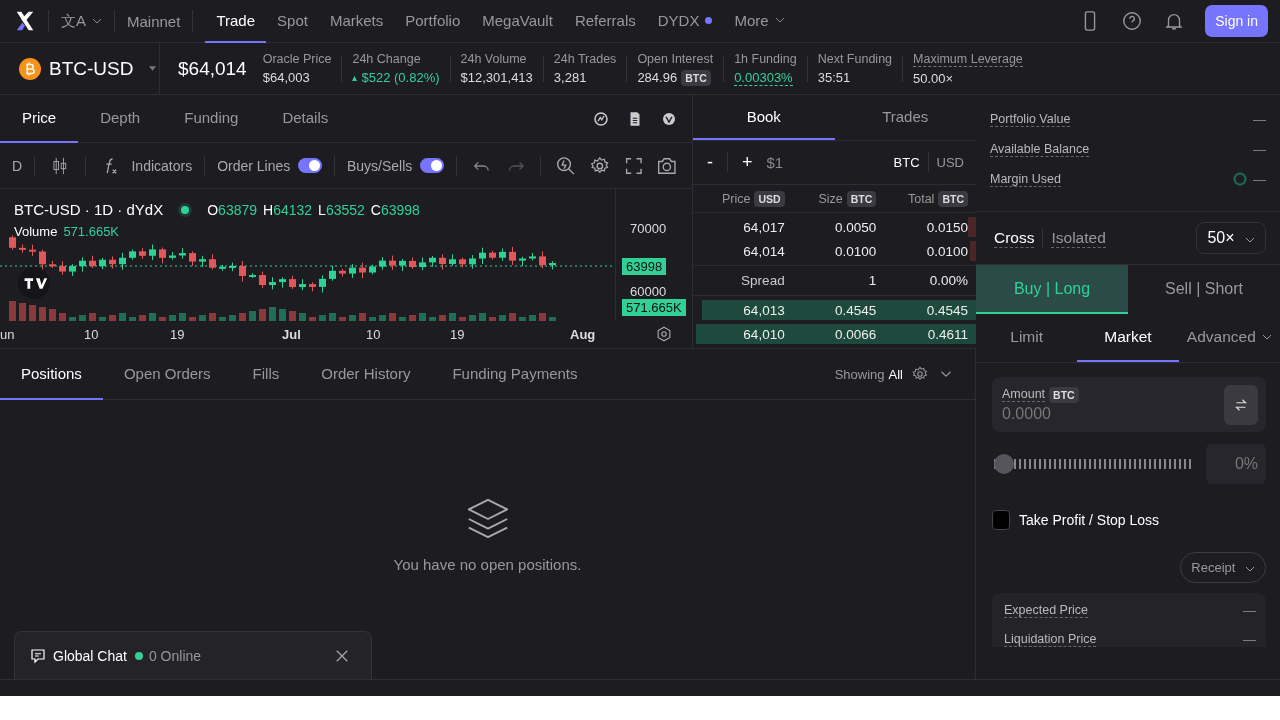 This screenshot has height=720, width=1280. Describe the element at coordinates (81, 21) in the screenshot. I see `language-button: 文A` at that location.